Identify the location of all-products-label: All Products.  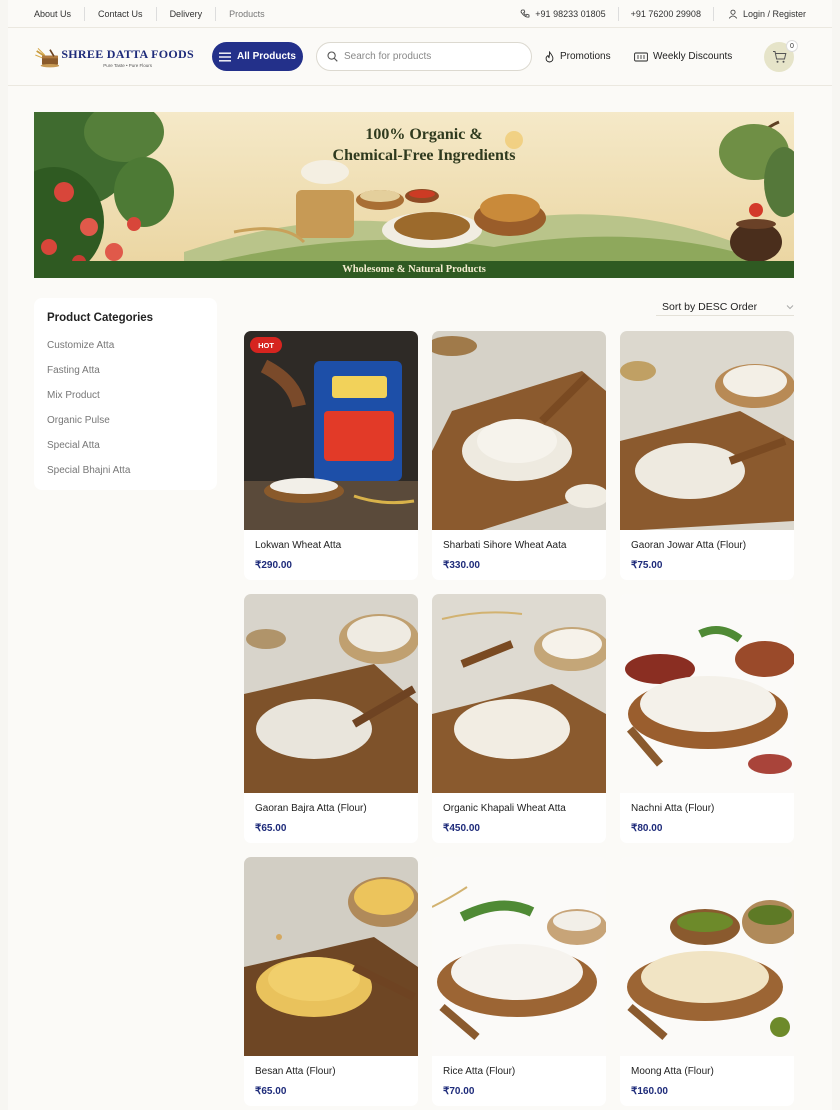
(266, 56).